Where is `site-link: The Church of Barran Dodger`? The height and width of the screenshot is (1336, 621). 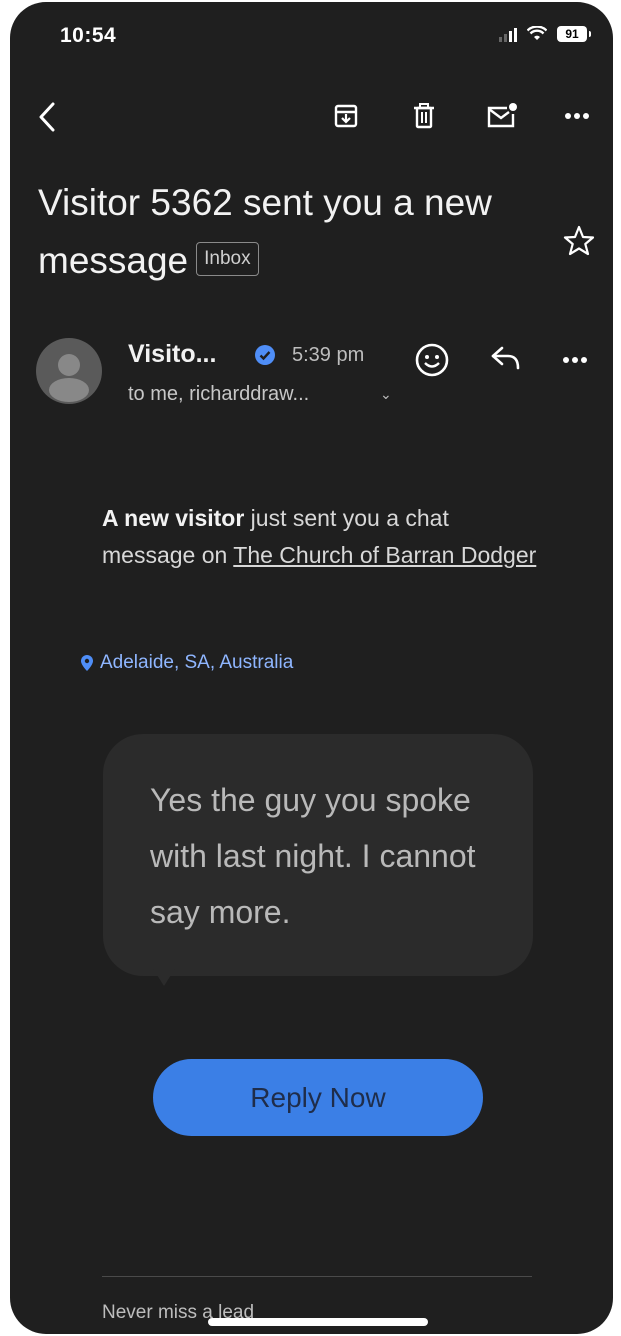 site-link: The Church of Barran Dodger is located at coordinates (384, 555).